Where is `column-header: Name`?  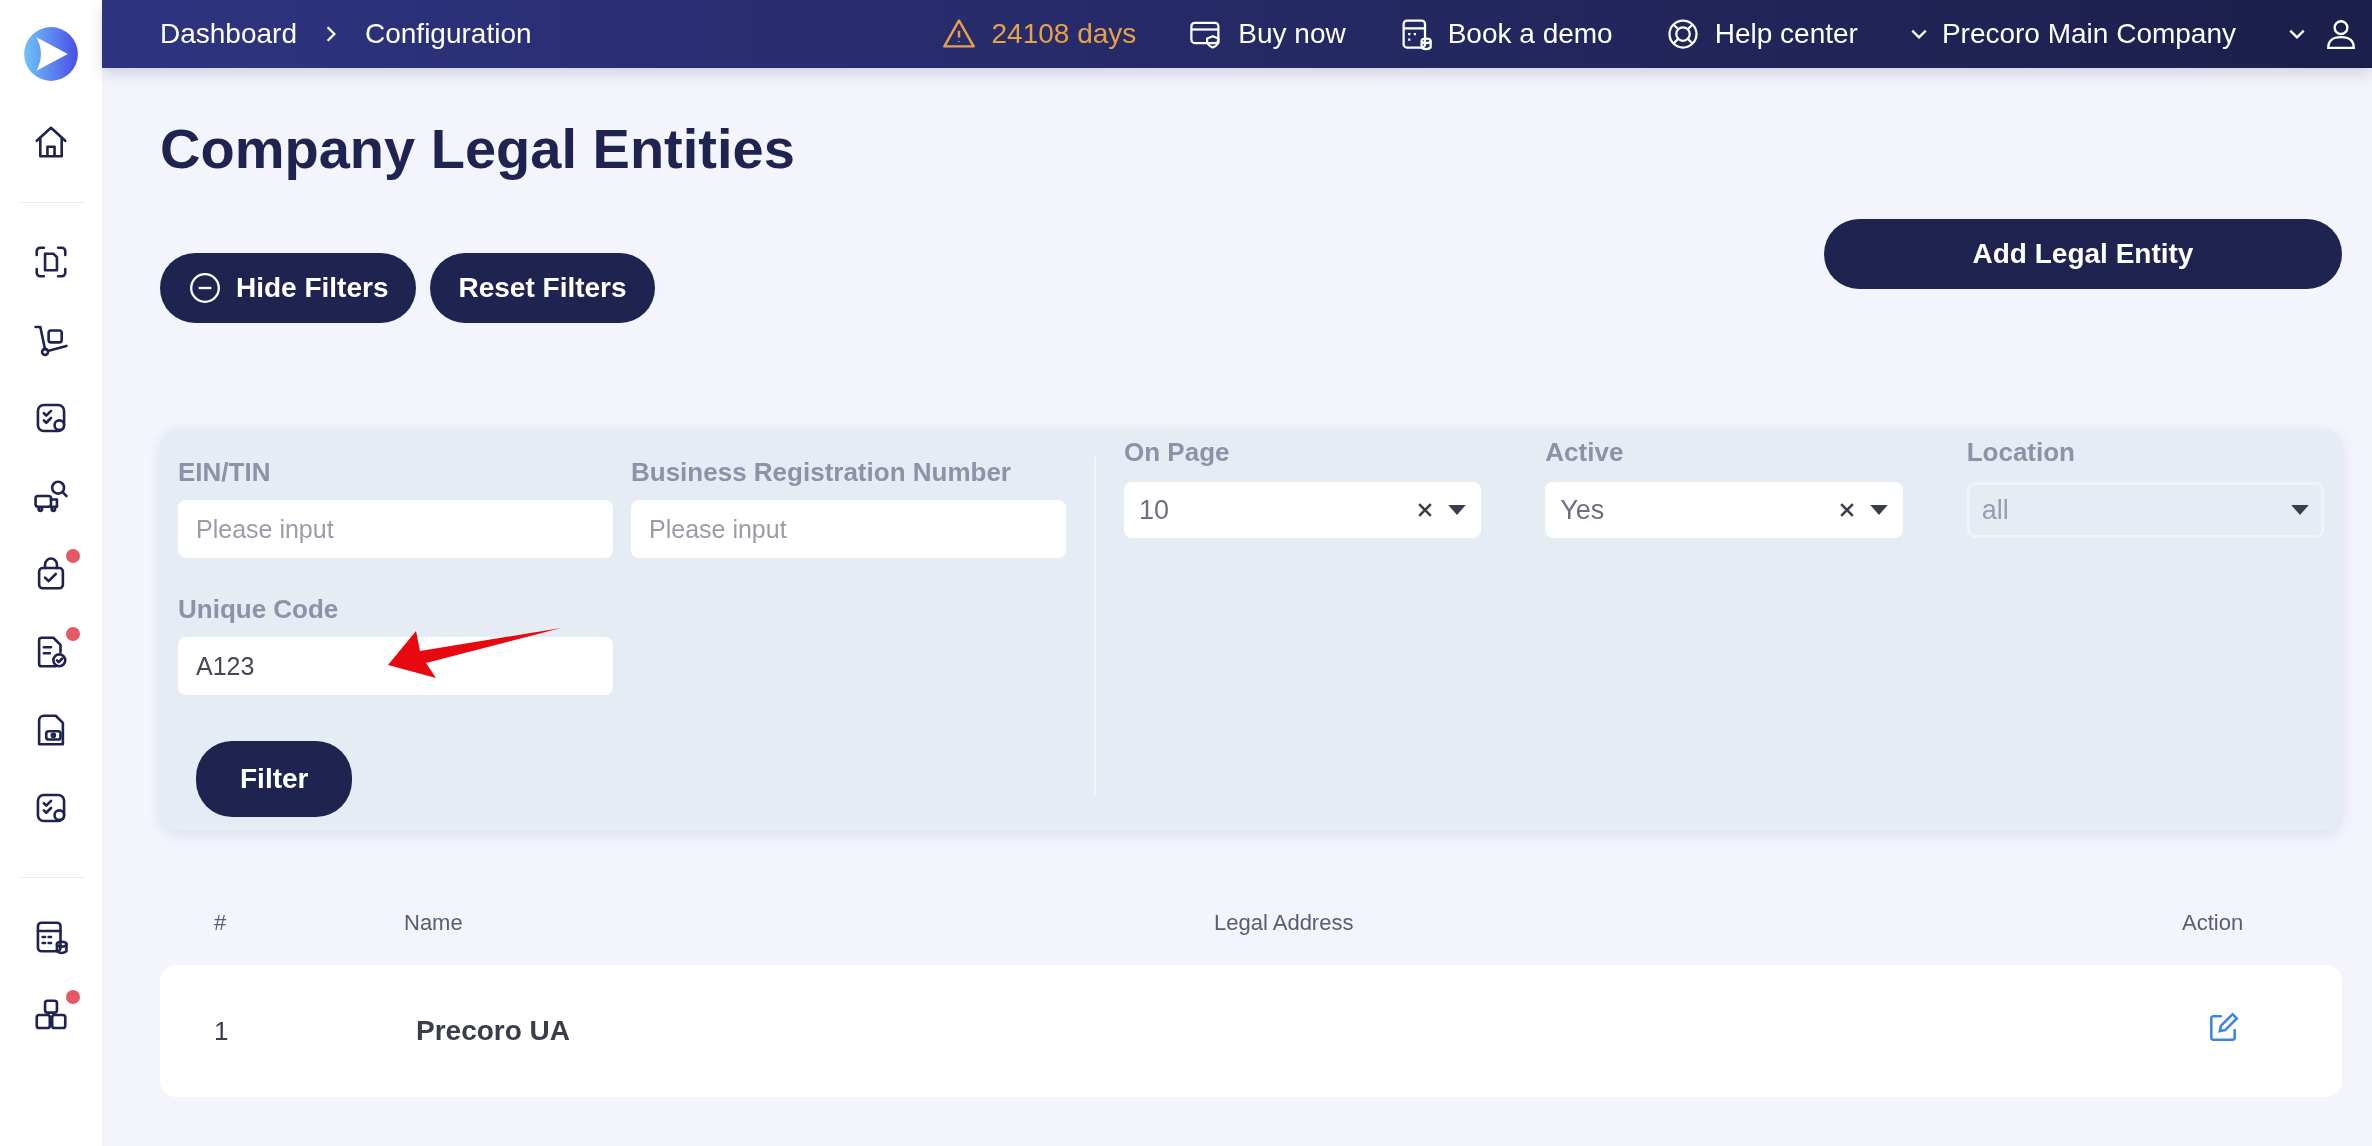
column-header: Name is located at coordinates (434, 923).